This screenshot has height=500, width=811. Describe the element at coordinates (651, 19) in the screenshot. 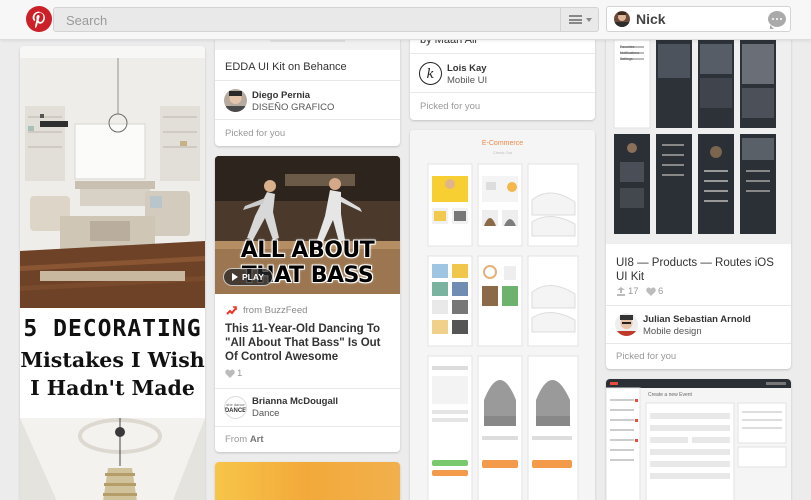

I see `user-name: Nick` at that location.